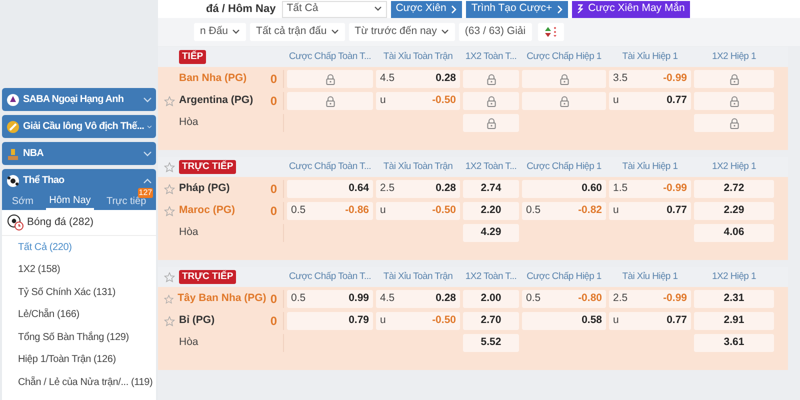 The image size is (800, 400). What do you see at coordinates (146, 193) in the screenshot?
I see `count-badge: 127` at bounding box center [146, 193].